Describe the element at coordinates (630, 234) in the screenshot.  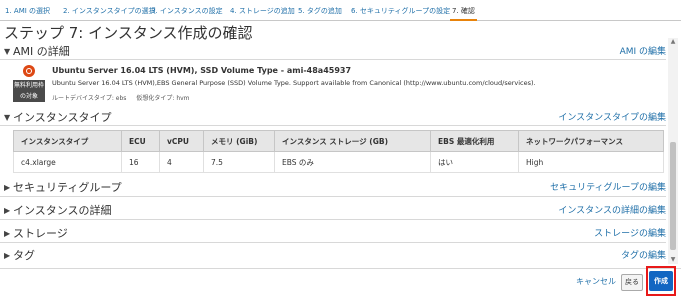
I see `edit-storage-link: ストレージの編集` at that location.